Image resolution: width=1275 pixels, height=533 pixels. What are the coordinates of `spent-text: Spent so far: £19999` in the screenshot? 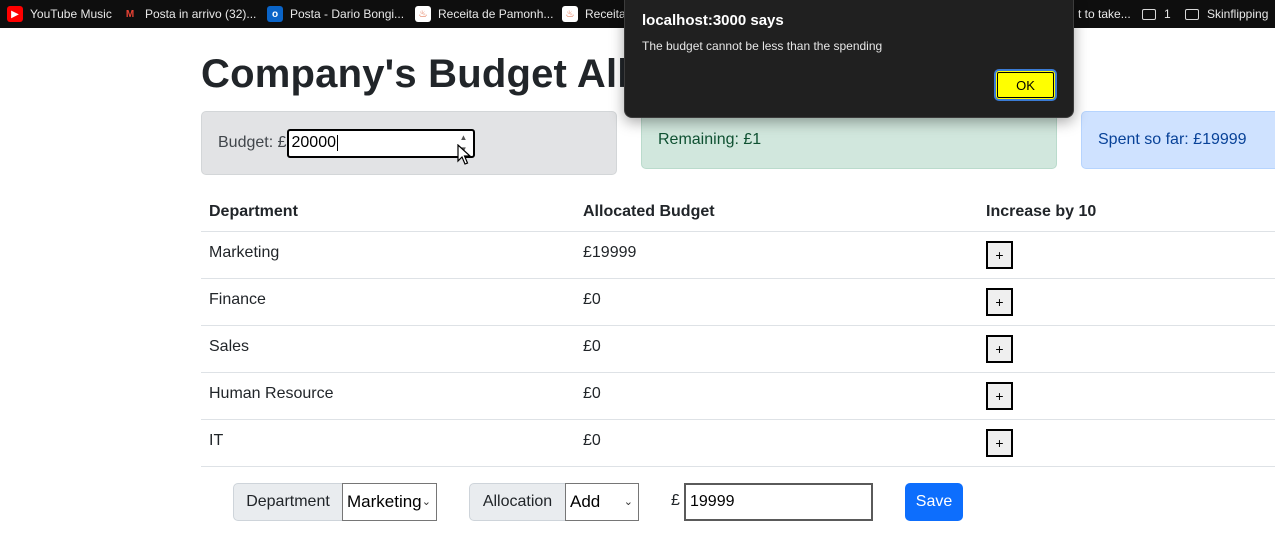 It's located at (1172, 139).